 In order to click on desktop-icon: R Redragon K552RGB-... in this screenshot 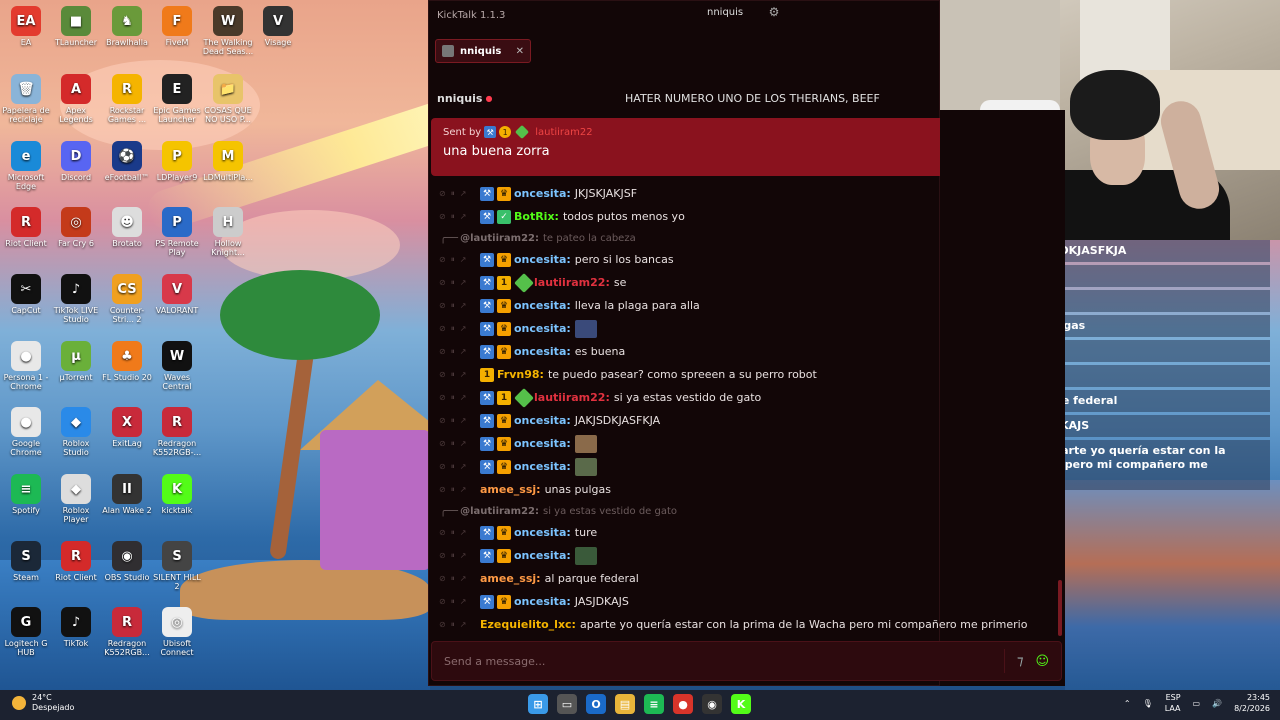, I will do `click(177, 430)`.